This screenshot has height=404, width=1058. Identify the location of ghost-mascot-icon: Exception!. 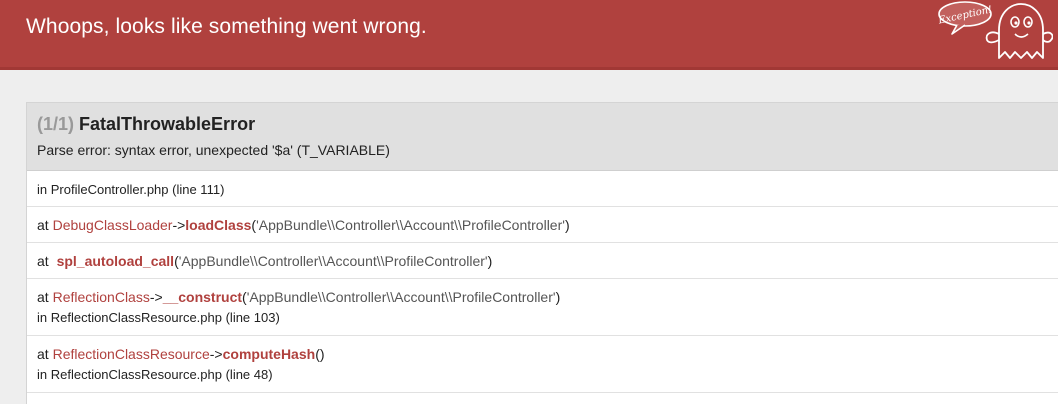
(995, 30).